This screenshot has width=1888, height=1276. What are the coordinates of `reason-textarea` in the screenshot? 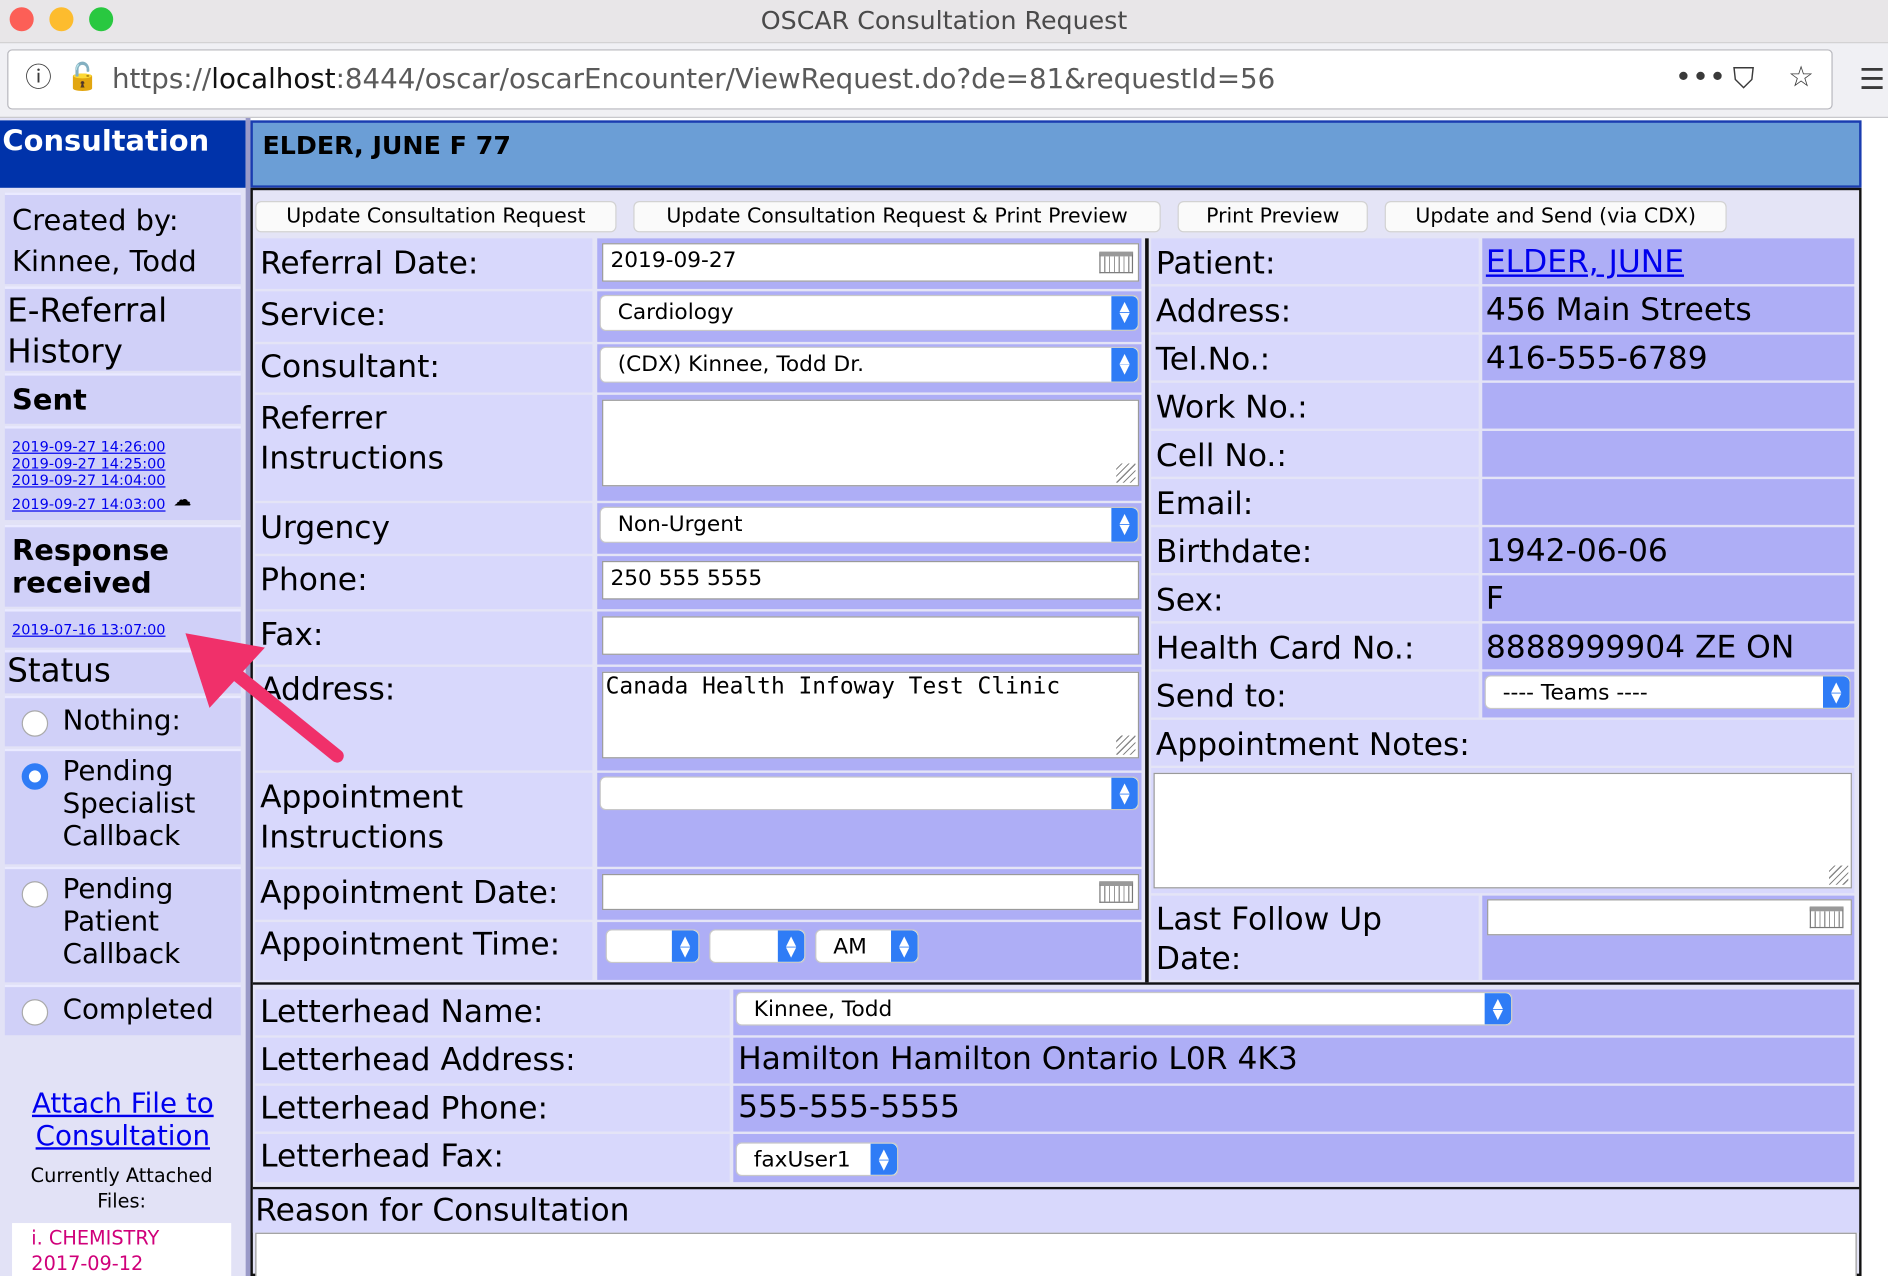 It's located at (1056, 1254).